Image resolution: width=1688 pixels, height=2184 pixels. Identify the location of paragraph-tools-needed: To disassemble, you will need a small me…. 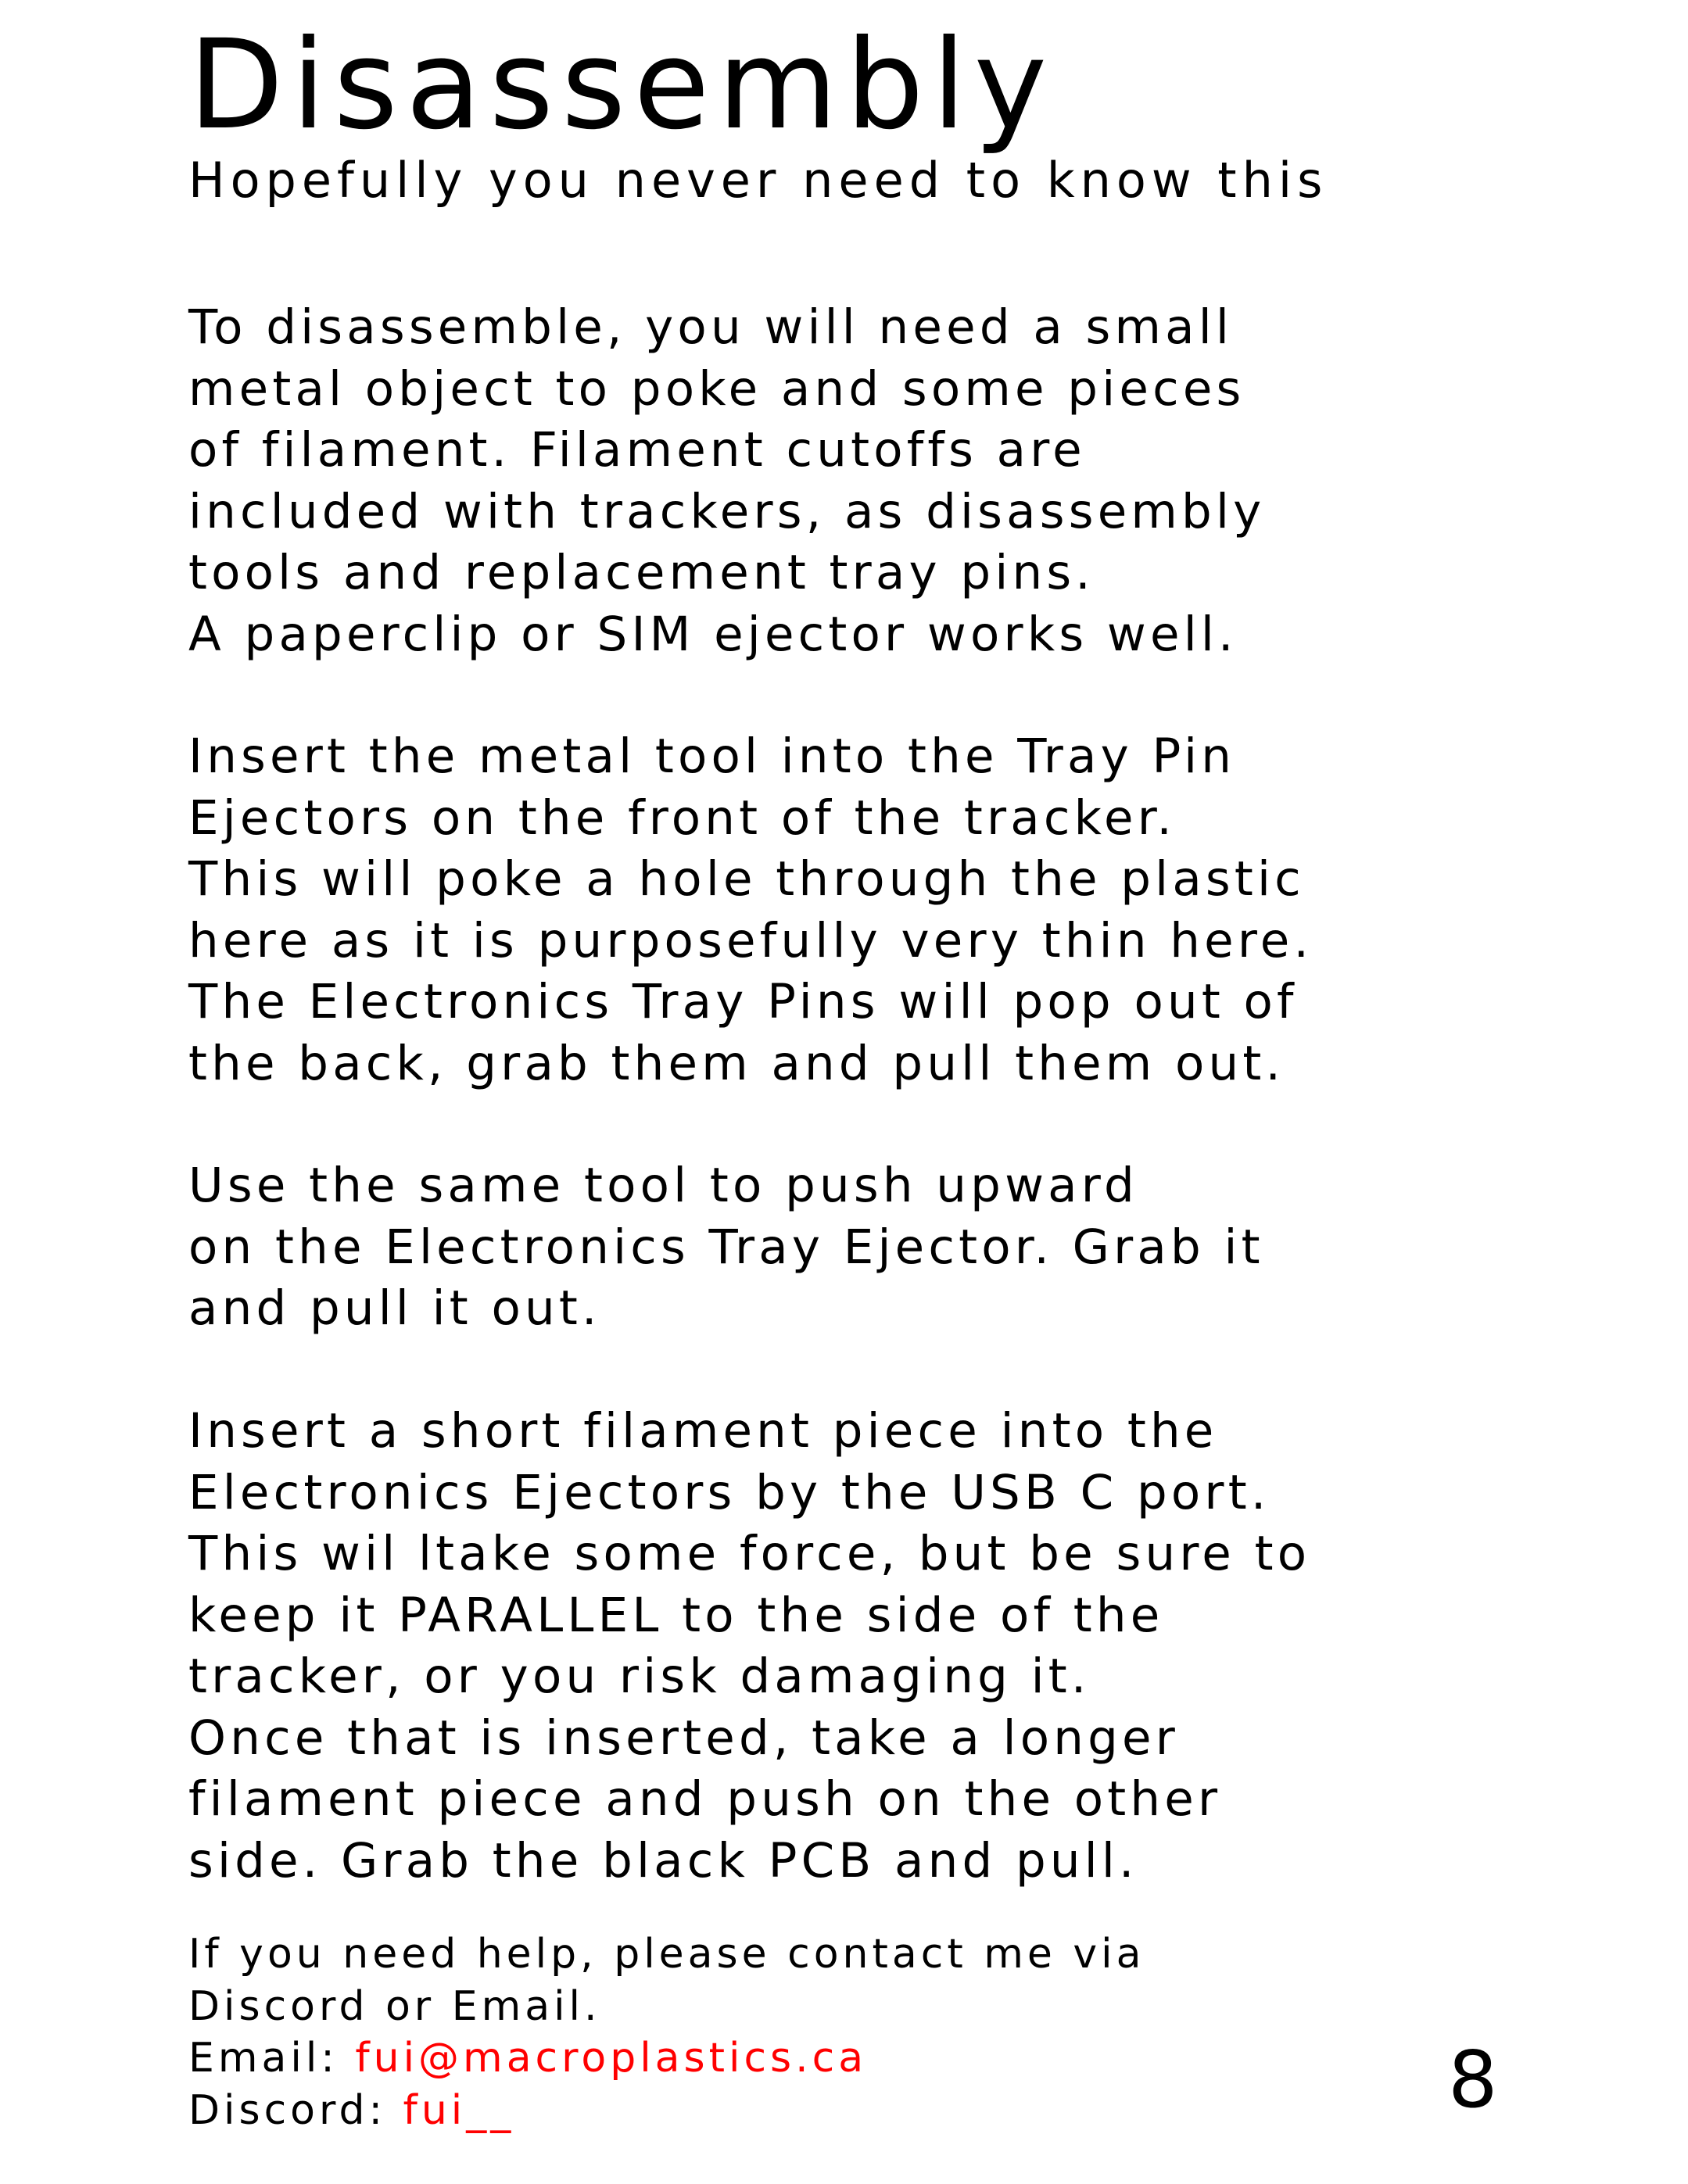
(726, 481).